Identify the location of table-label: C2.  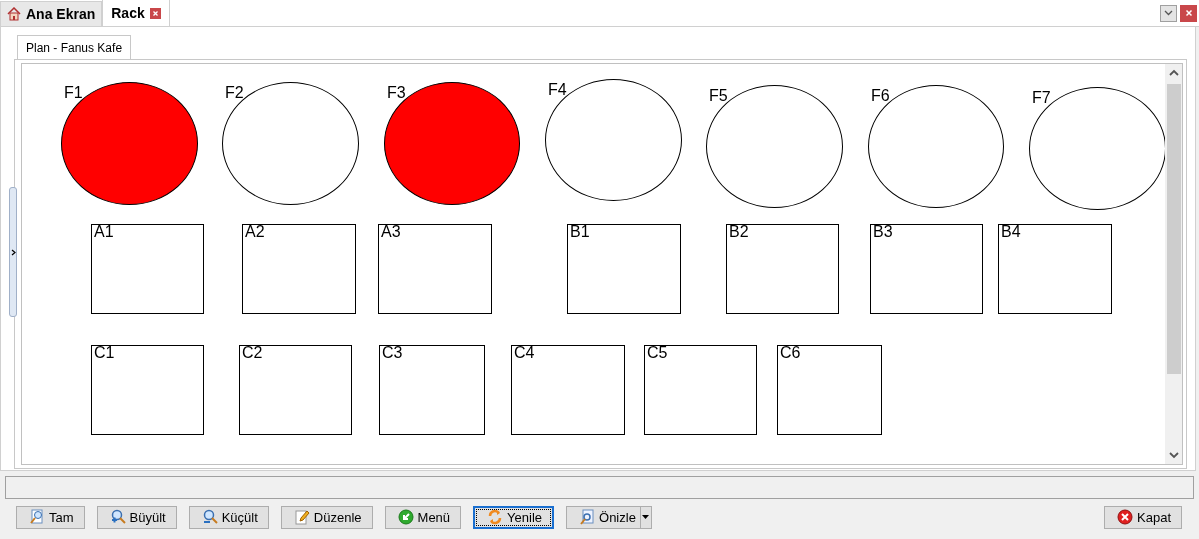
(252, 353).